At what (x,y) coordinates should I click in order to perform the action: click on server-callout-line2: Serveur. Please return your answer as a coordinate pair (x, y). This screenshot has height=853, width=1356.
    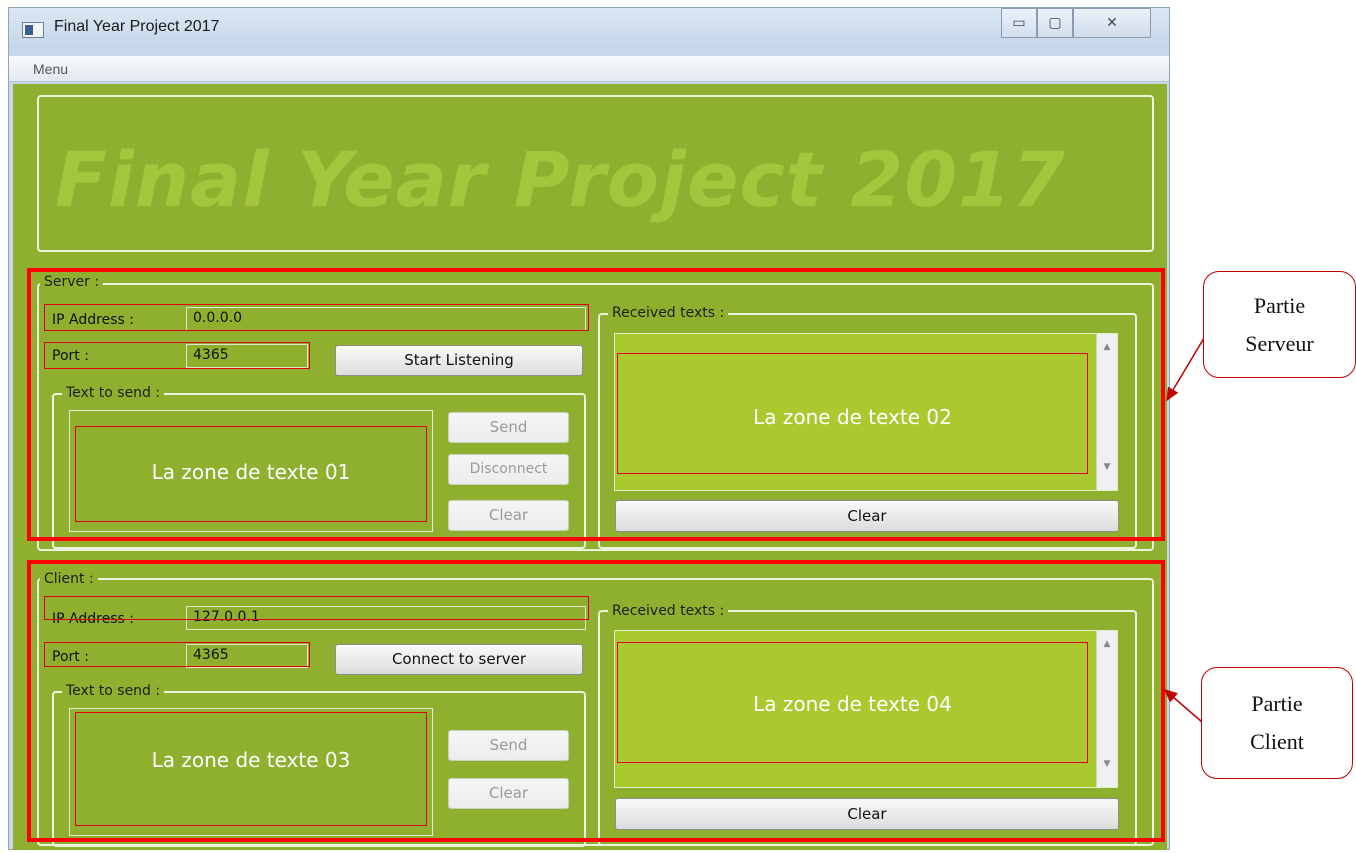
    Looking at the image, I should click on (1279, 343).